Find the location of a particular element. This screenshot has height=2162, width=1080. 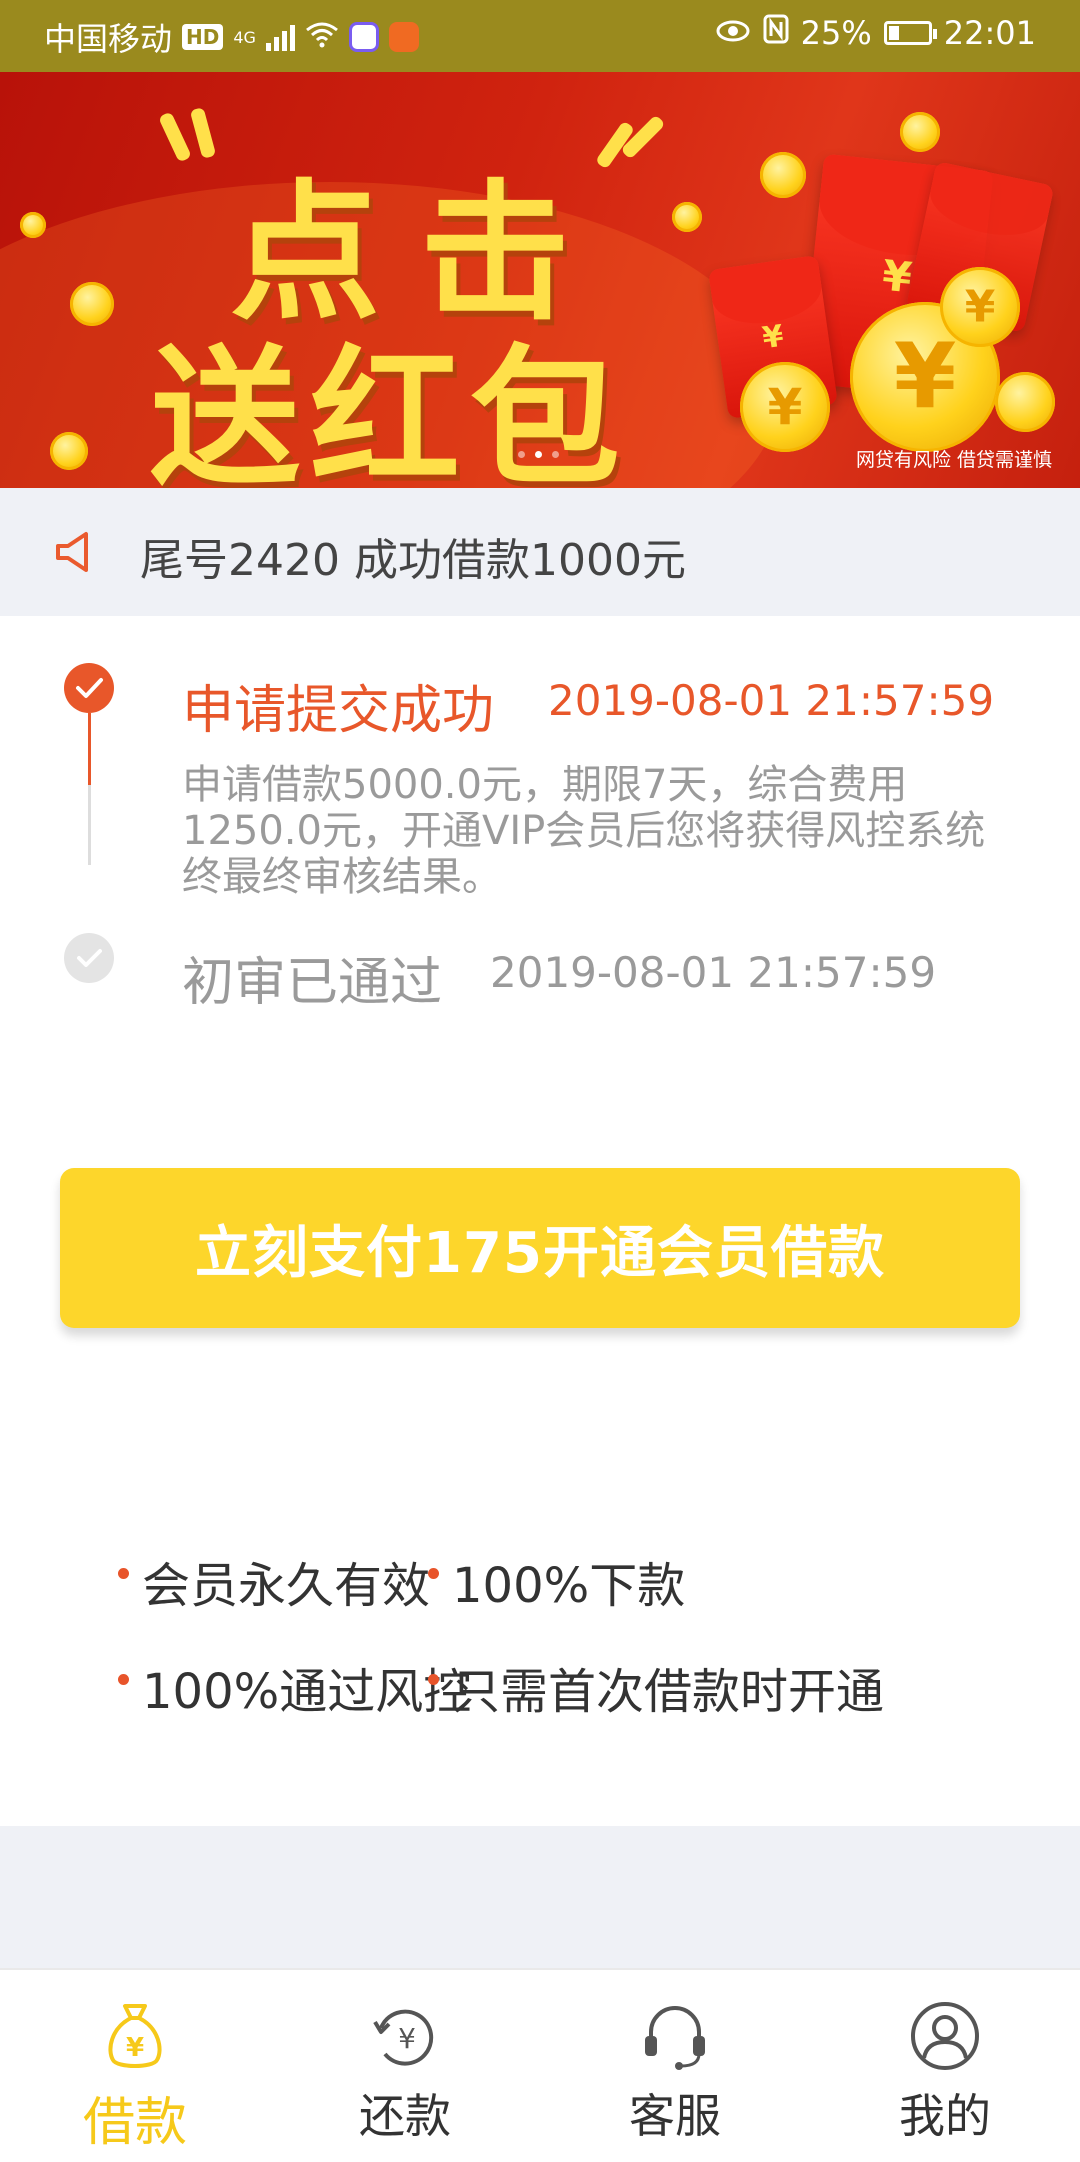

bottom-tab-bar: ¥ 借款 ¥ 还款 客服 我的 is located at coordinates (540, 2065).